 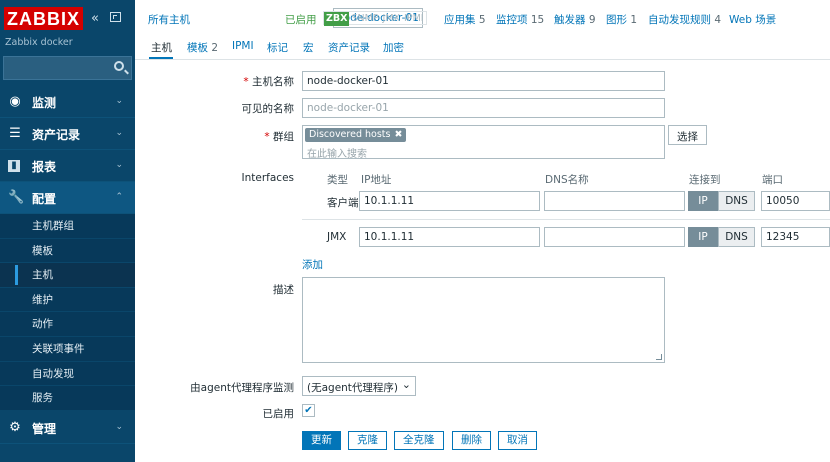 What do you see at coordinates (517, 440) in the screenshot?
I see `cancel-button: 取消` at bounding box center [517, 440].